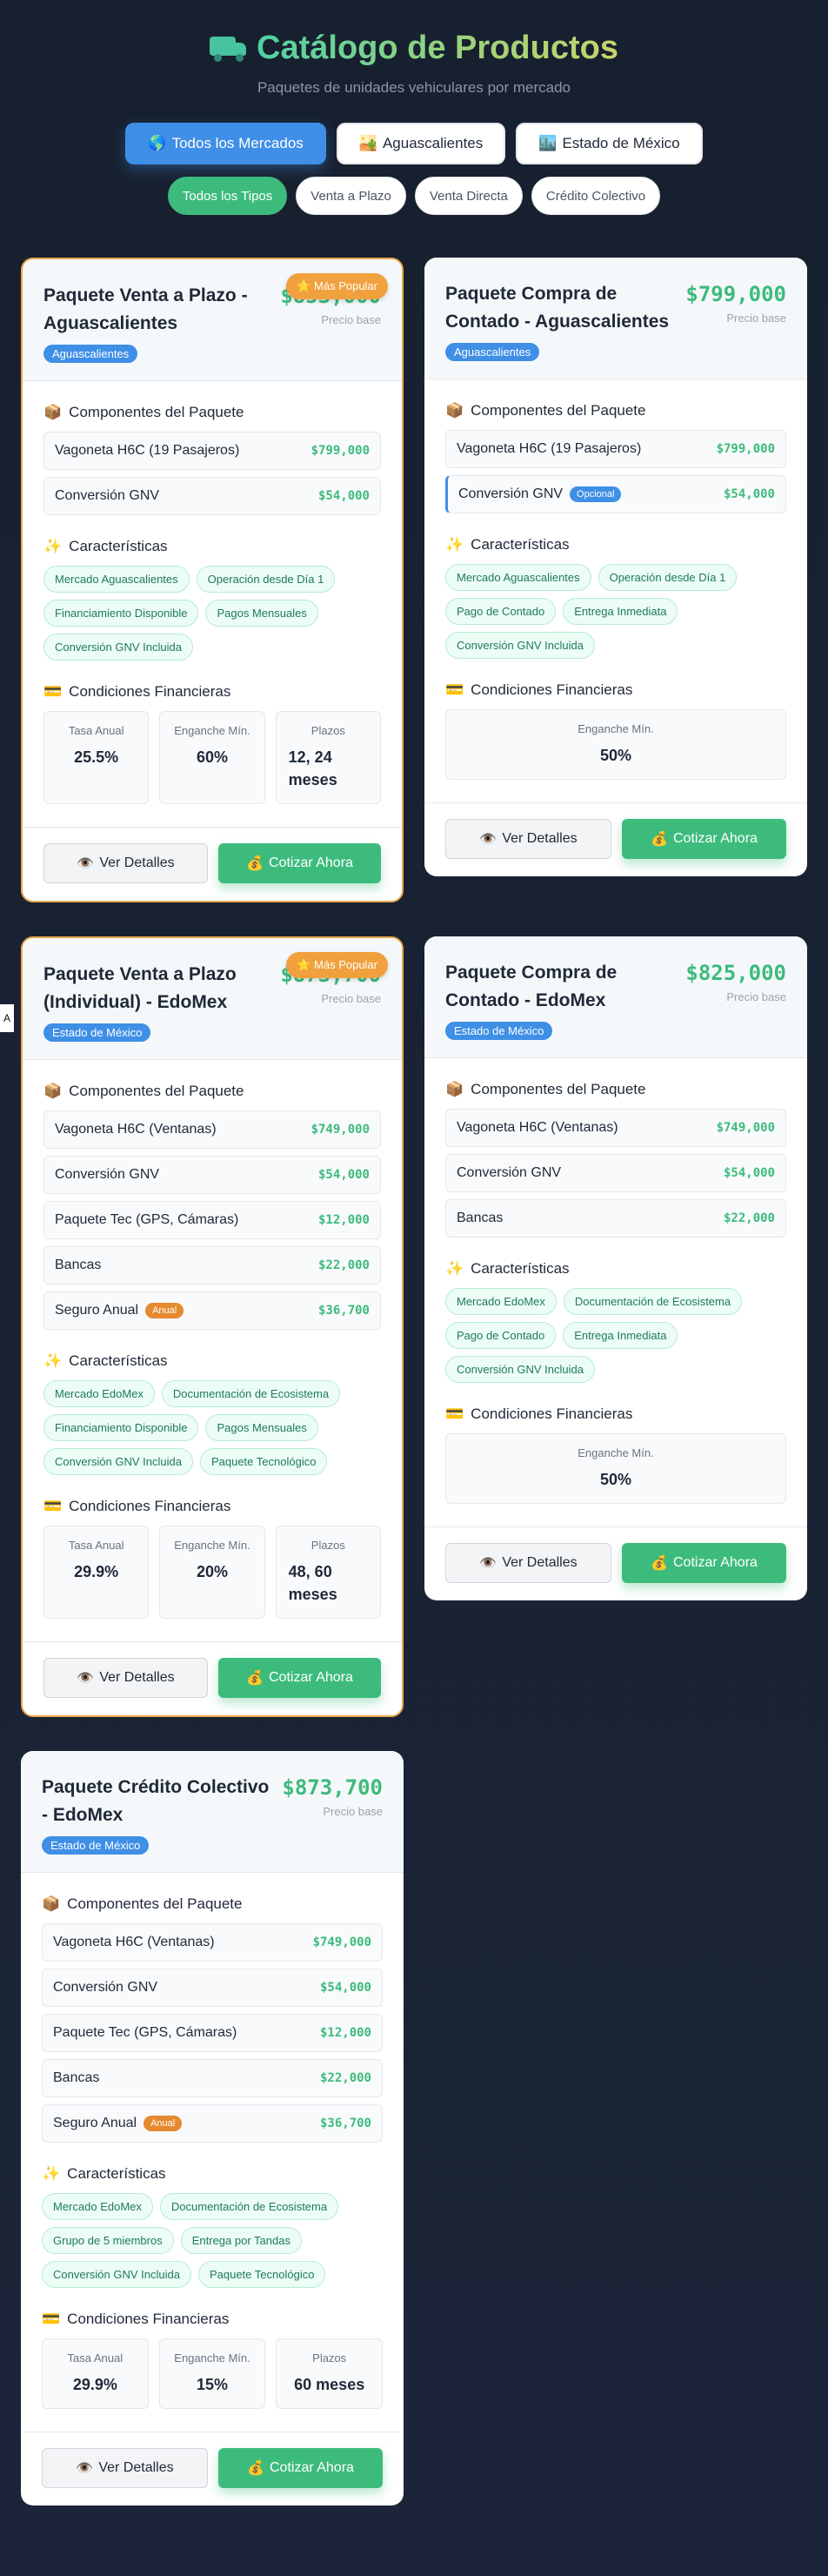 The width and height of the screenshot is (828, 2576). I want to click on filter-aguascalientes-button: 🏜️ Aguascalientes, so click(421, 143).